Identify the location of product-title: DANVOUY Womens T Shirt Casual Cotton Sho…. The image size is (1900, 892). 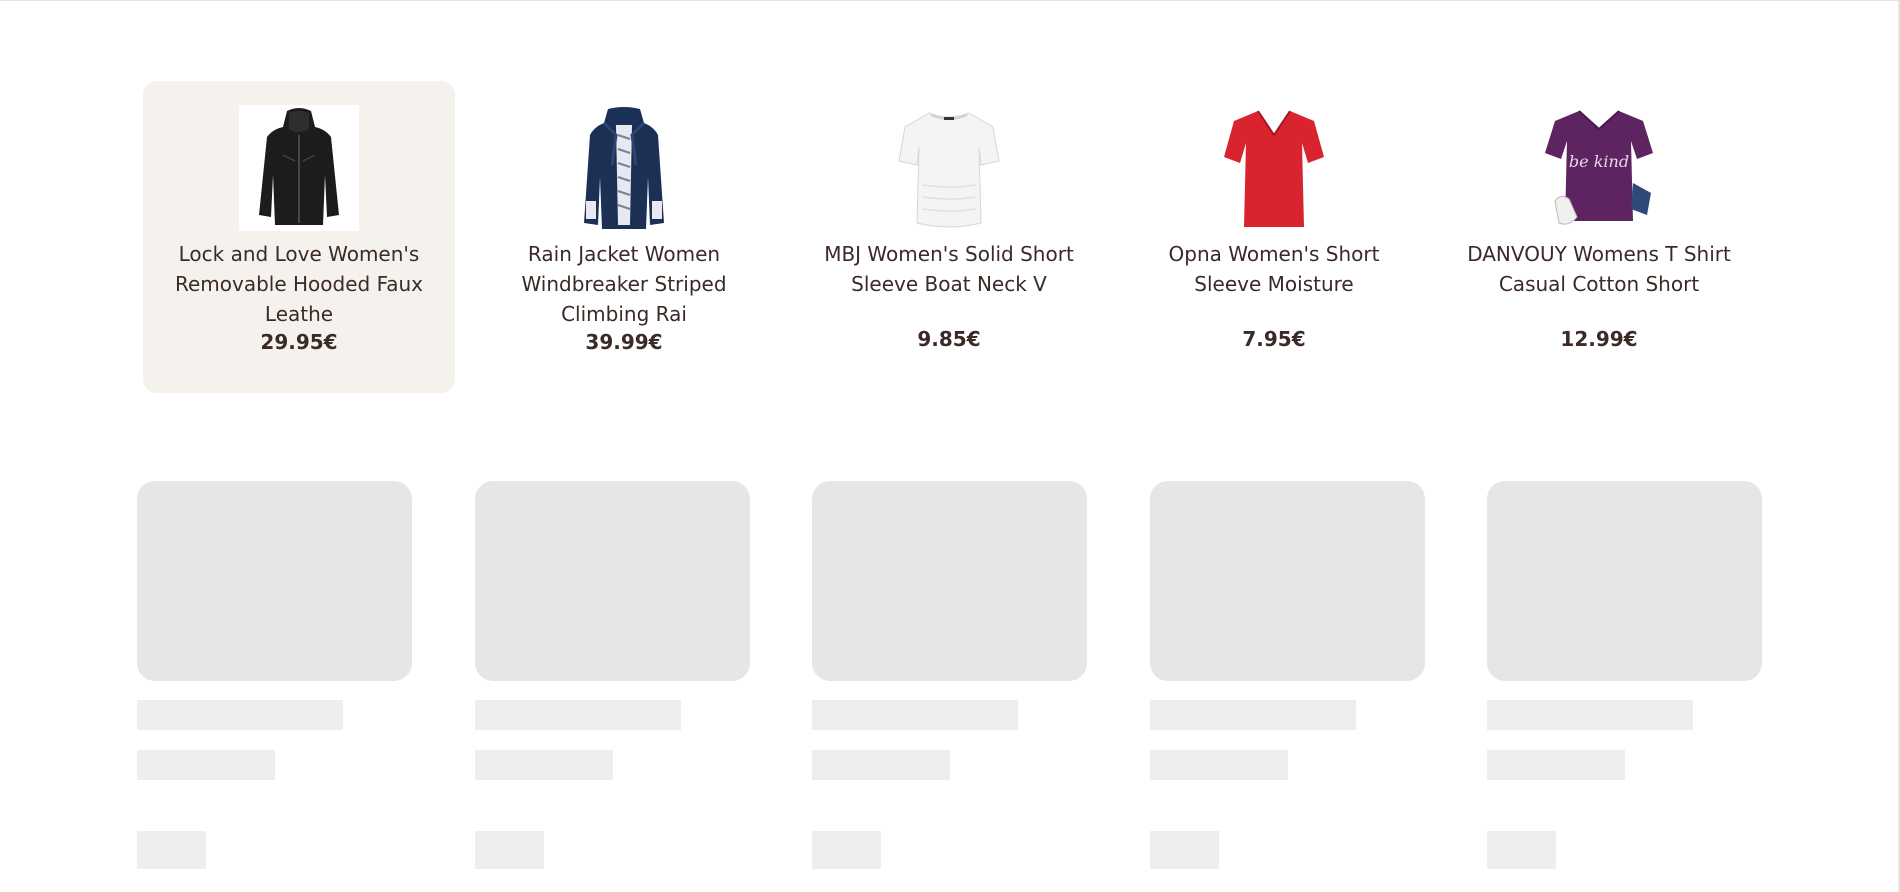
(1599, 269).